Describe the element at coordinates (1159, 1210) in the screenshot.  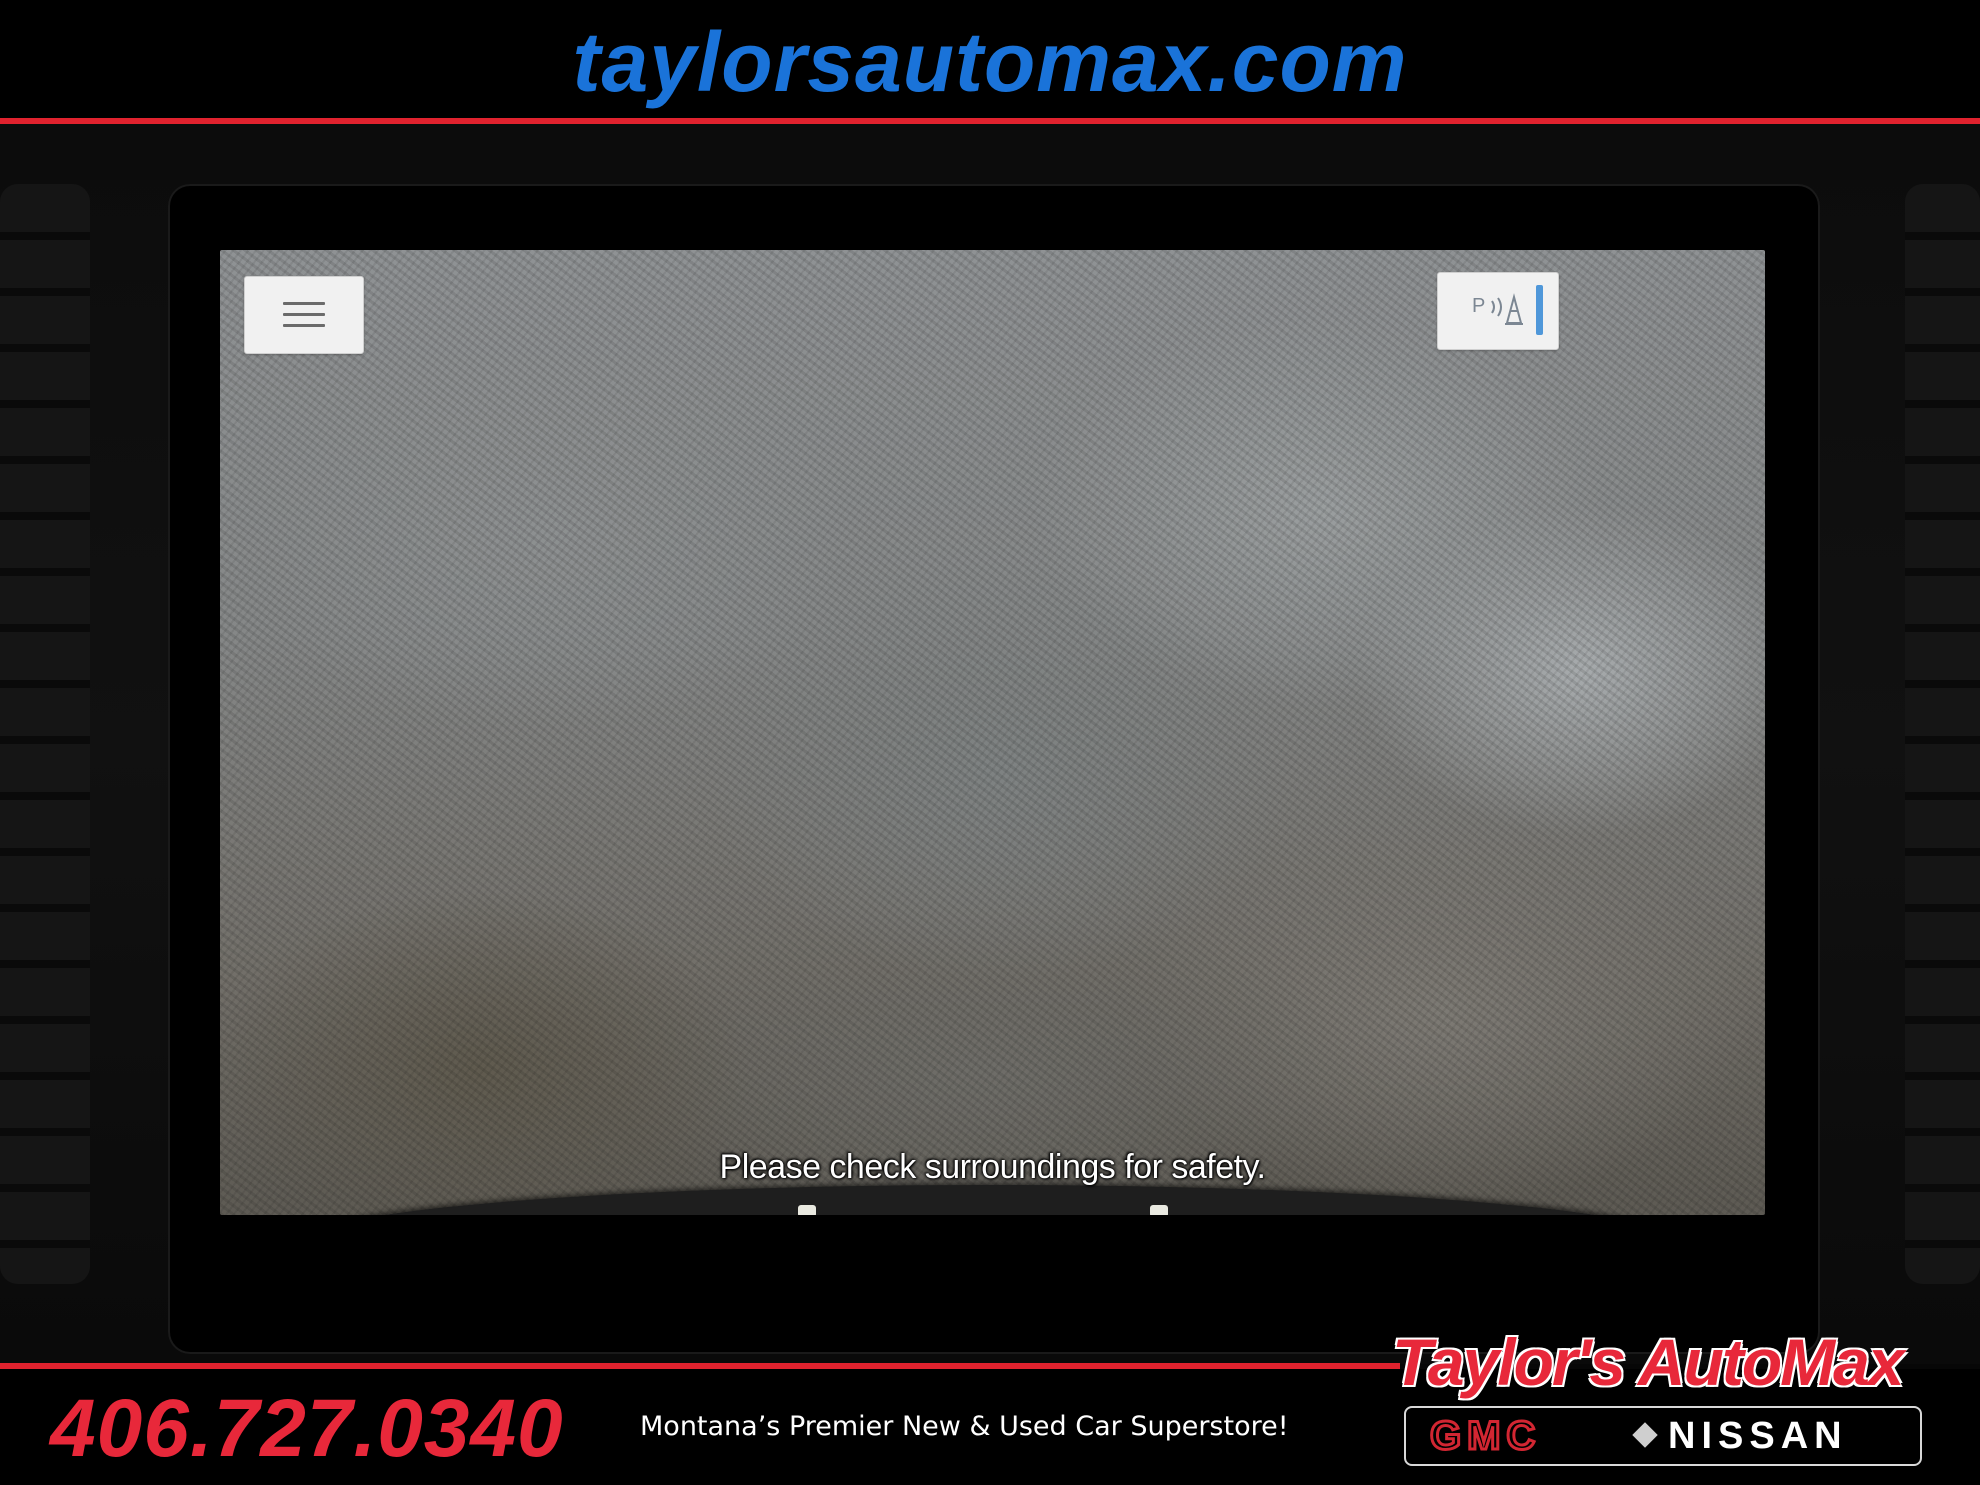
I see `bumper-light-right` at that location.